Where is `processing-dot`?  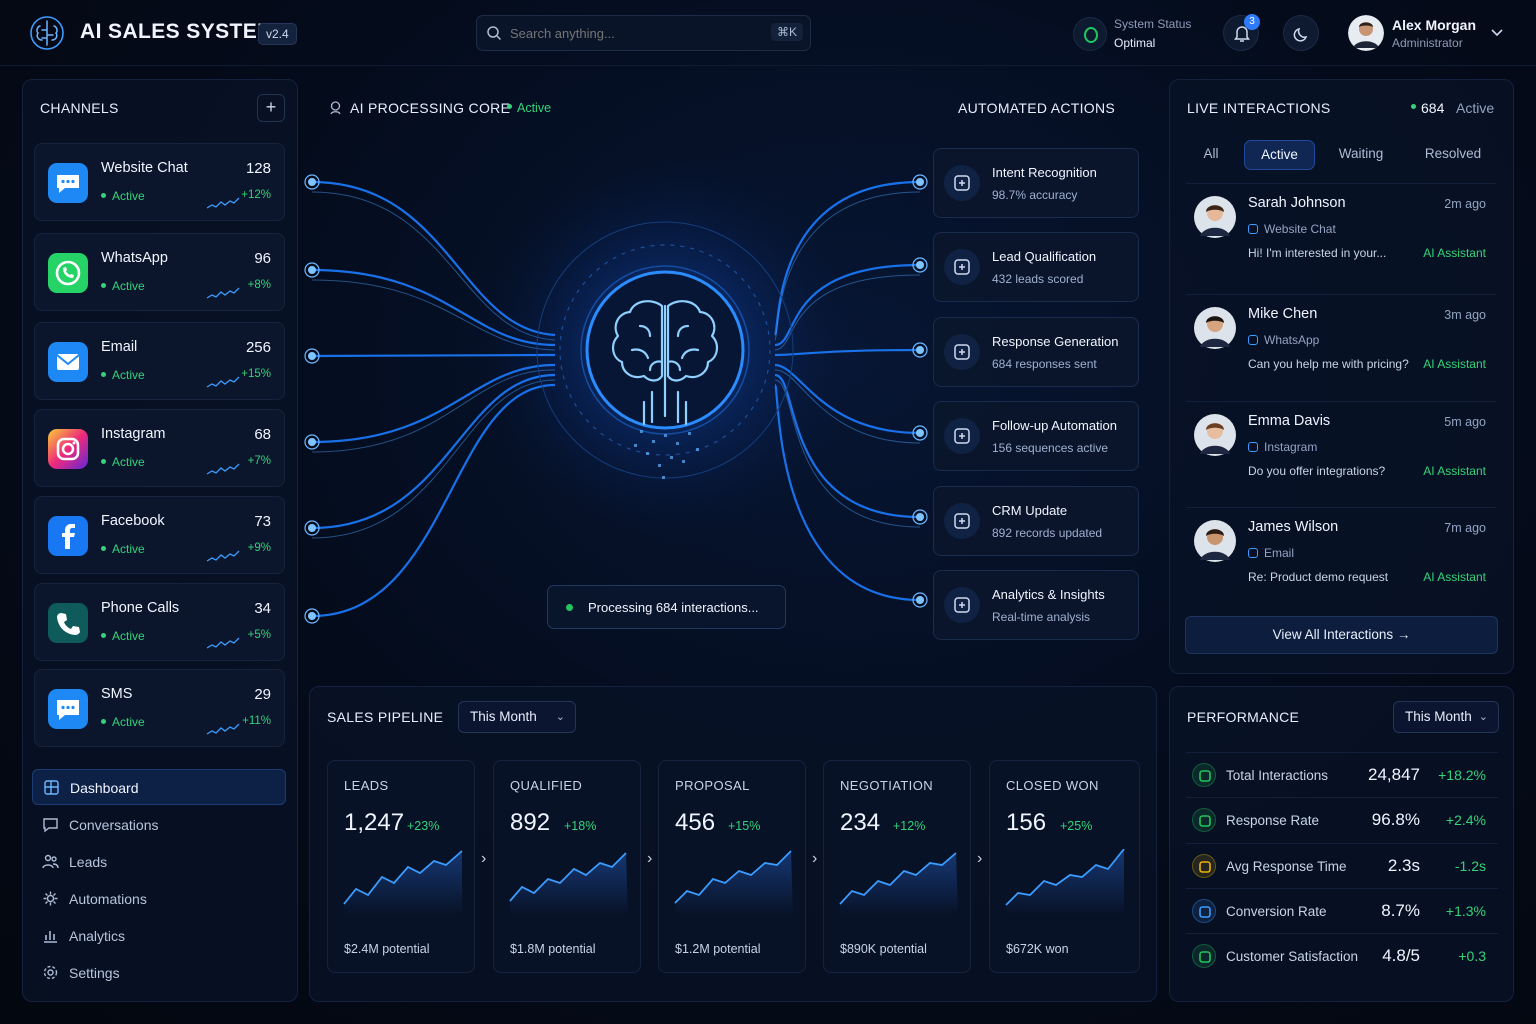
processing-dot is located at coordinates (569, 607).